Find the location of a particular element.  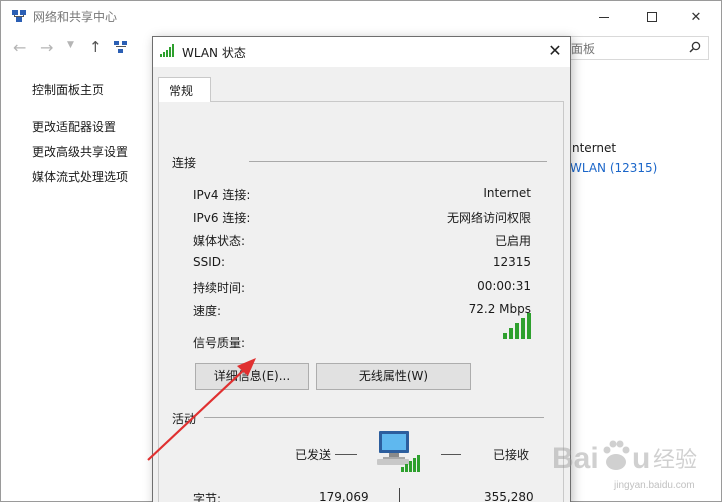

wlan-connection-link: WLAN (12315) is located at coordinates (613, 168).